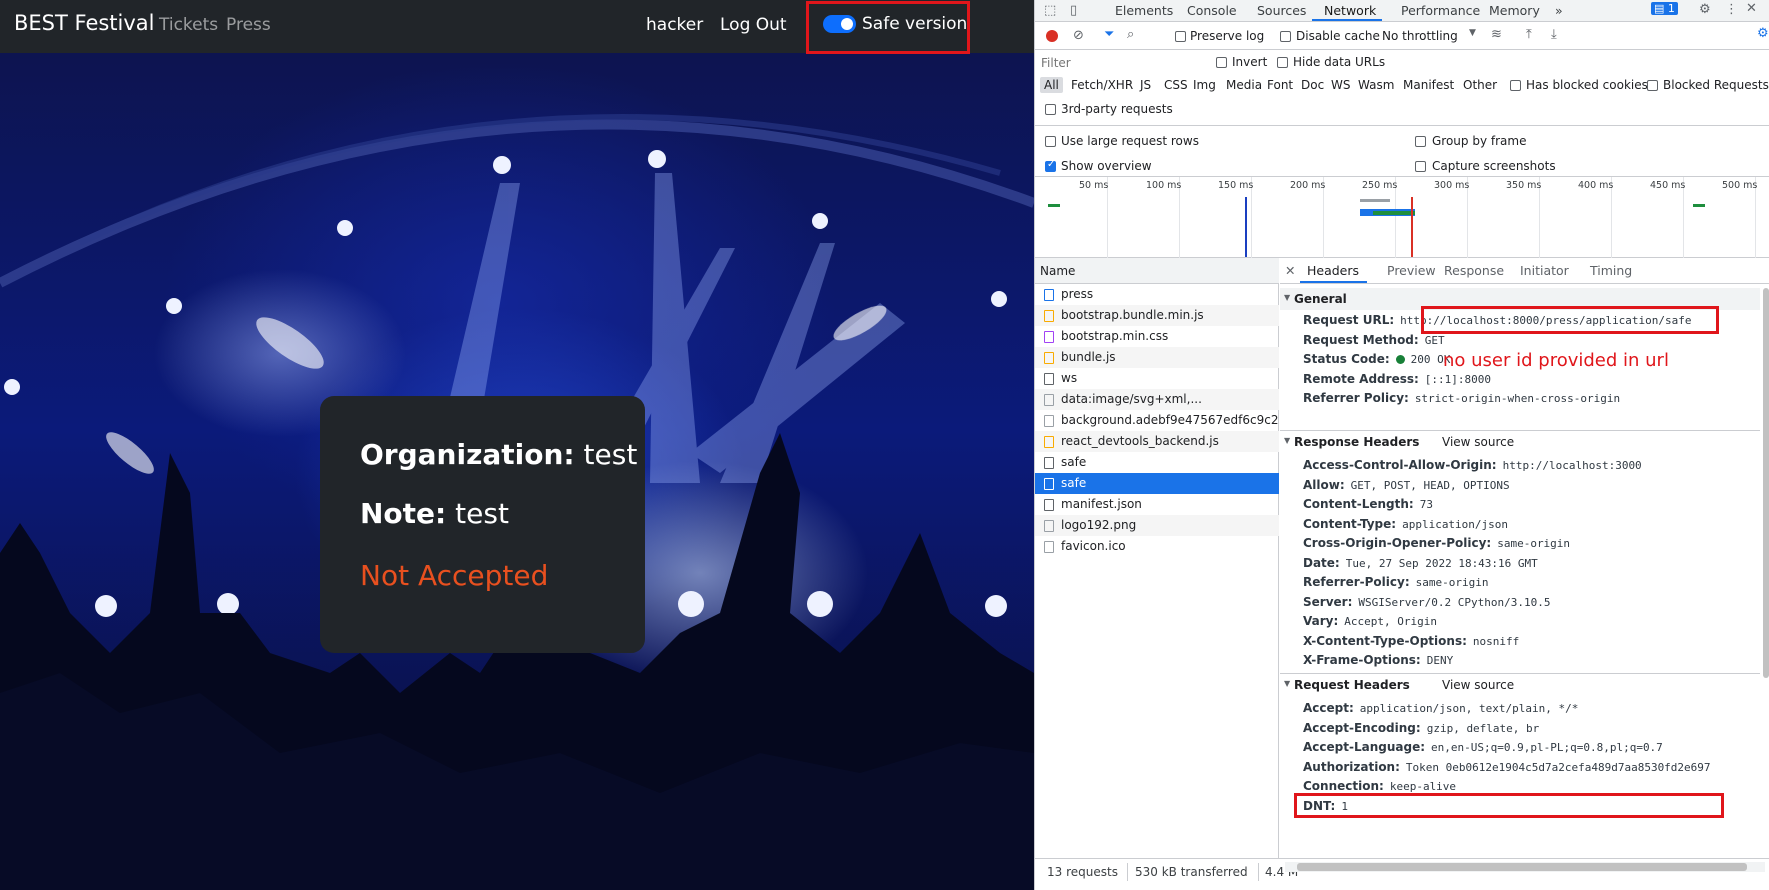 The height and width of the screenshot is (890, 1769). Describe the element at coordinates (1420, 36) in the screenshot. I see `throttling-select: No throttling` at that location.